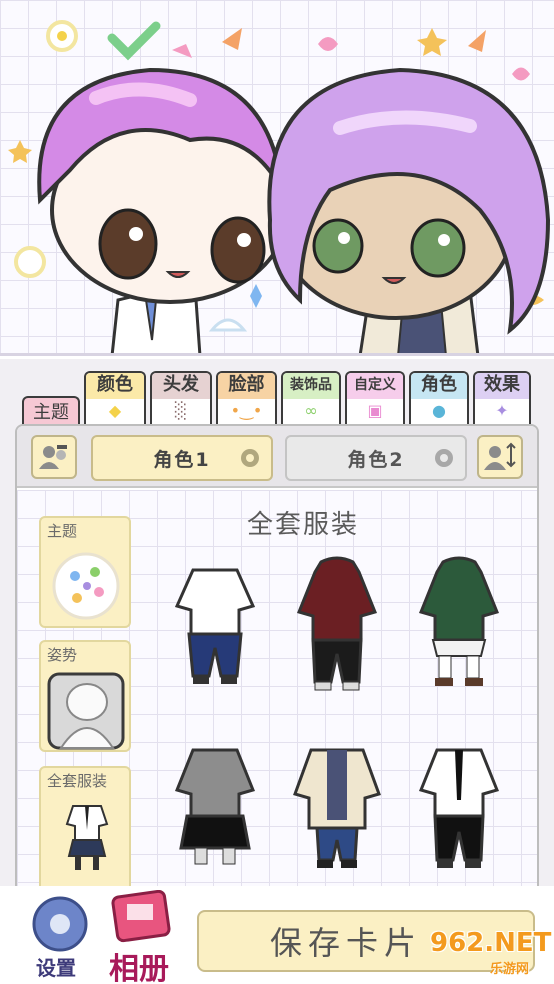 This screenshot has width=554, height=984. I want to click on character-list-button, so click(54, 457).